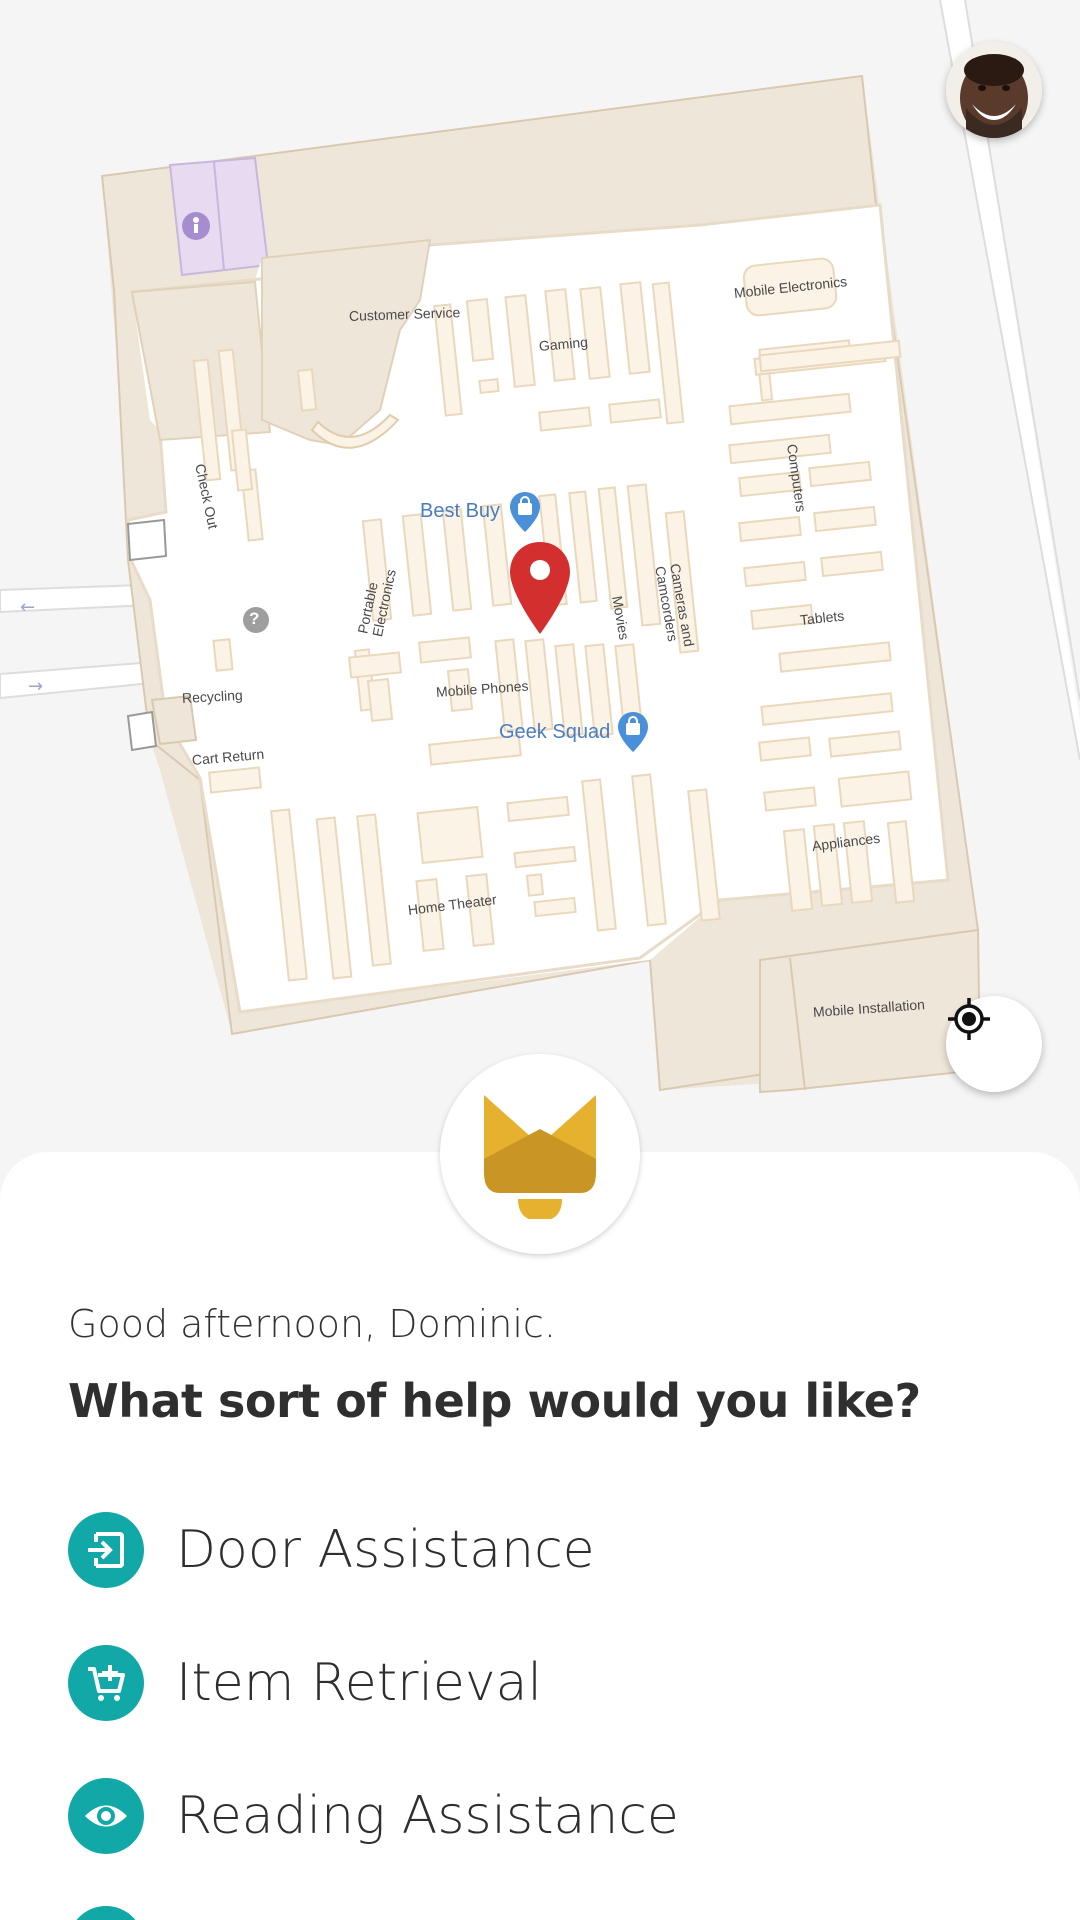 The image size is (1080, 1920). Describe the element at coordinates (460, 511) in the screenshot. I see `poi-label-best-buy: Best Buy` at that location.